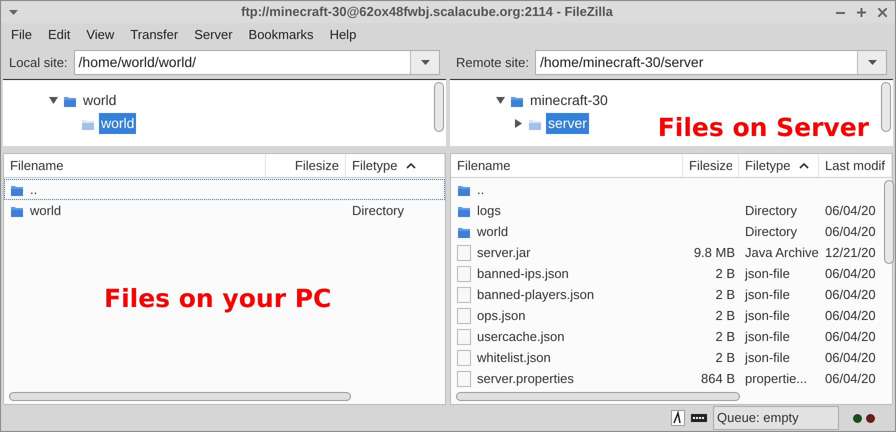 This screenshot has width=896, height=432. I want to click on file-row: banned-players.json 2 B json-file 06/04/20, so click(666, 294).